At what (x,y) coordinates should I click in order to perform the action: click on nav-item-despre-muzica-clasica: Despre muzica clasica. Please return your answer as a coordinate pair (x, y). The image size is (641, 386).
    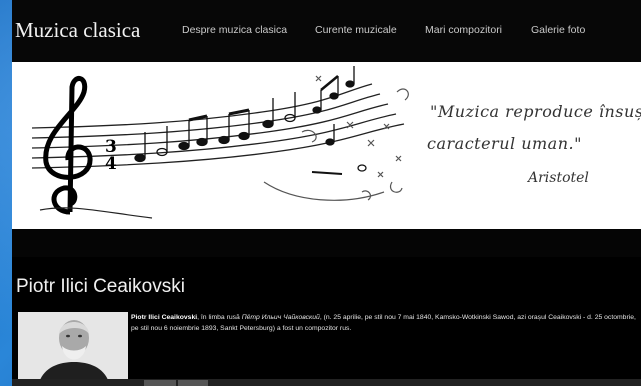
    Looking at the image, I should click on (234, 30).